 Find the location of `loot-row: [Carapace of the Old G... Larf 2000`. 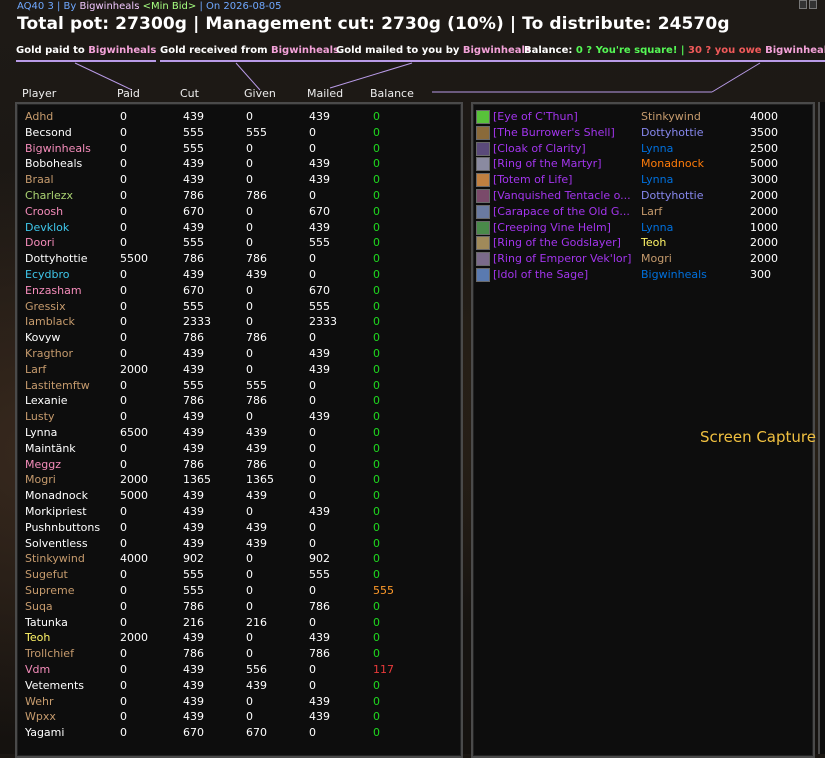

loot-row: [Carapace of the Old G... Larf 2000 is located at coordinates (641, 211).